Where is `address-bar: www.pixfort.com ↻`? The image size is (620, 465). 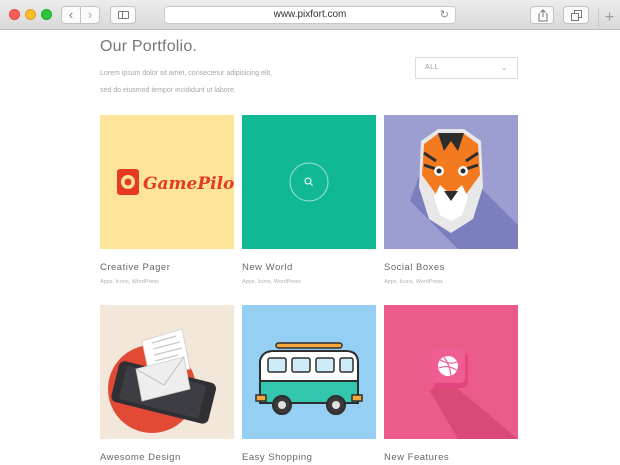
address-bar: www.pixfort.com ↻ is located at coordinates (310, 15).